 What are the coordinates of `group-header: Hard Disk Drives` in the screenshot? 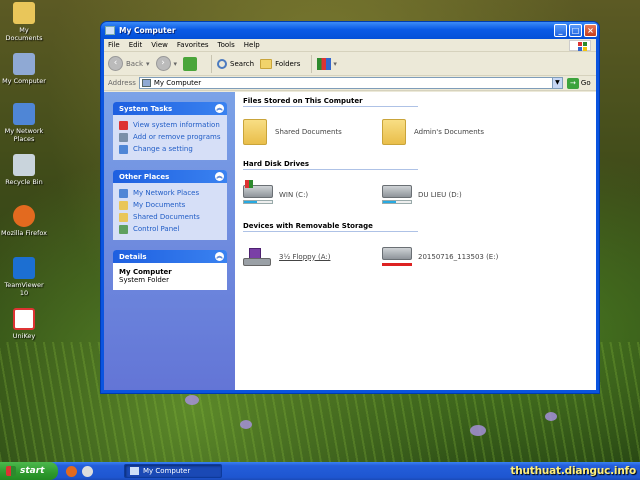 It's located at (330, 164).